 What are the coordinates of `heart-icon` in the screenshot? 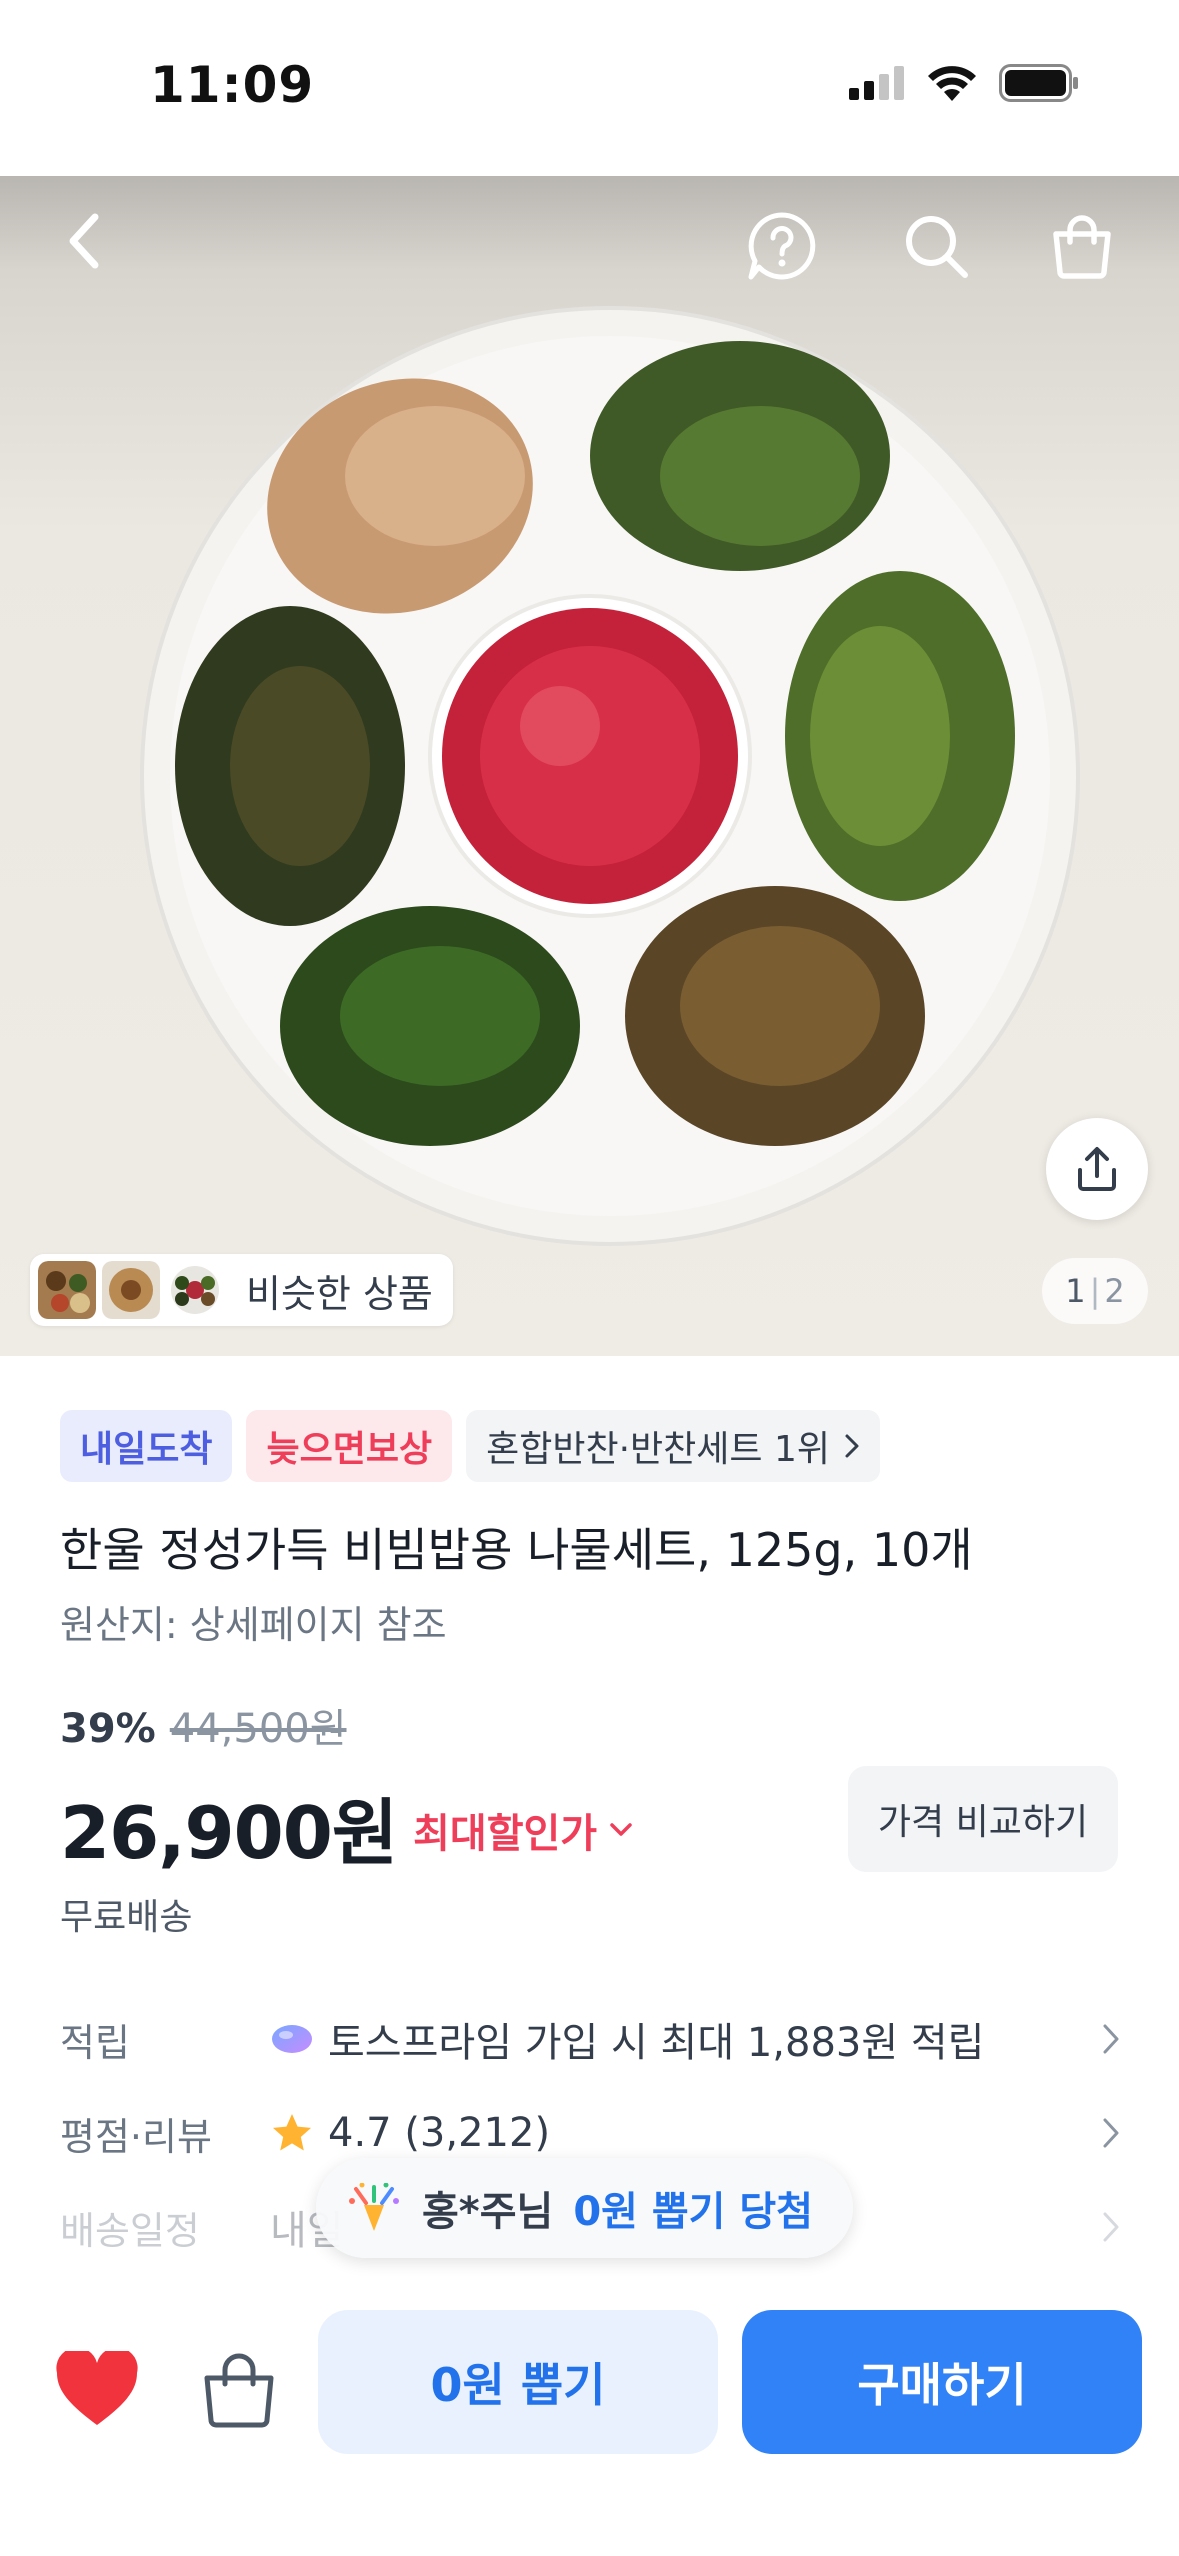 It's located at (97, 2388).